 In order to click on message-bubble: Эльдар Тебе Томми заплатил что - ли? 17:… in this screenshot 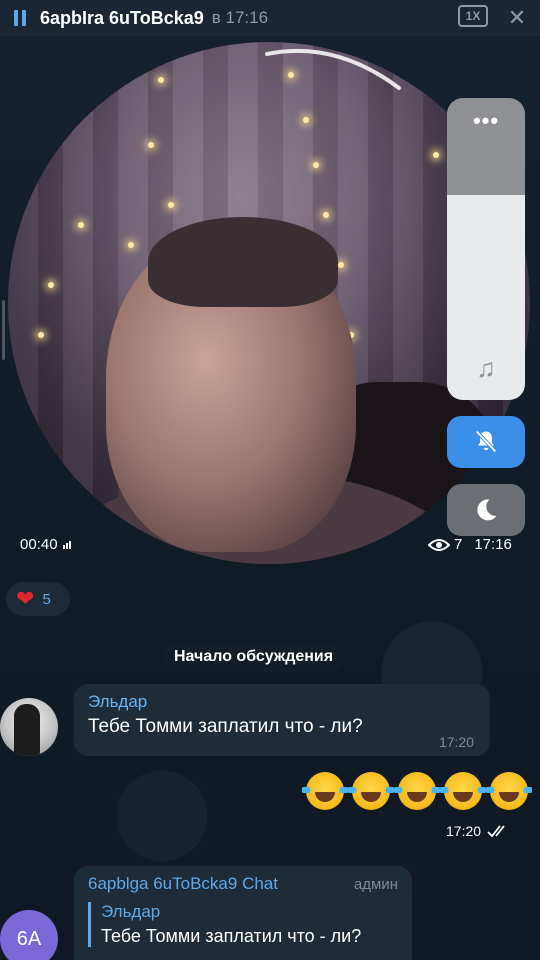, I will do `click(282, 720)`.